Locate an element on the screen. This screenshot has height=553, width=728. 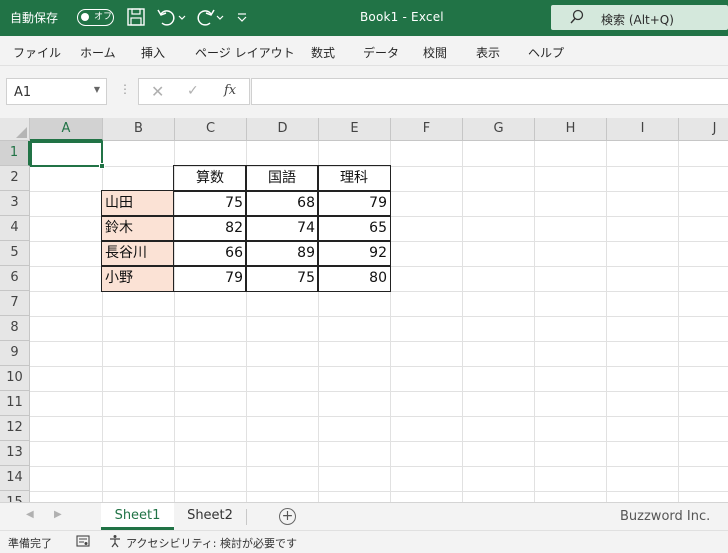
table-header-cell: 国語 is located at coordinates (282, 178).